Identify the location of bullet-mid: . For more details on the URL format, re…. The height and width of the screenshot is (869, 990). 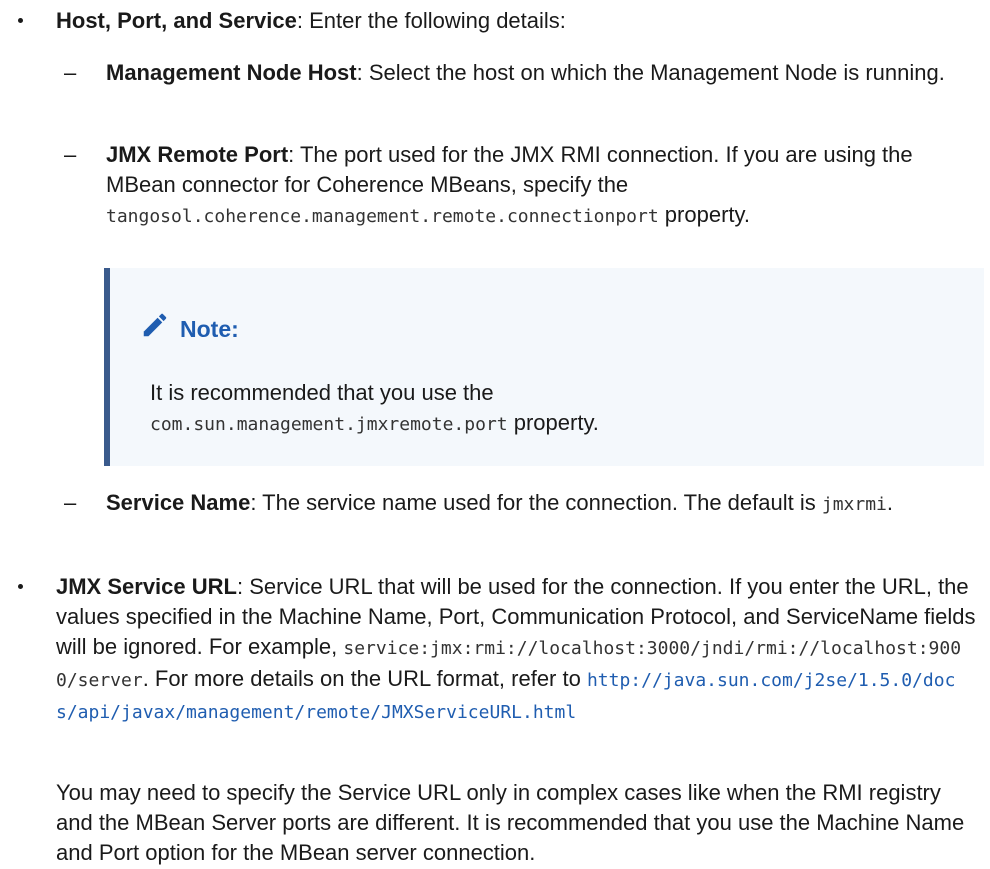
(364, 678).